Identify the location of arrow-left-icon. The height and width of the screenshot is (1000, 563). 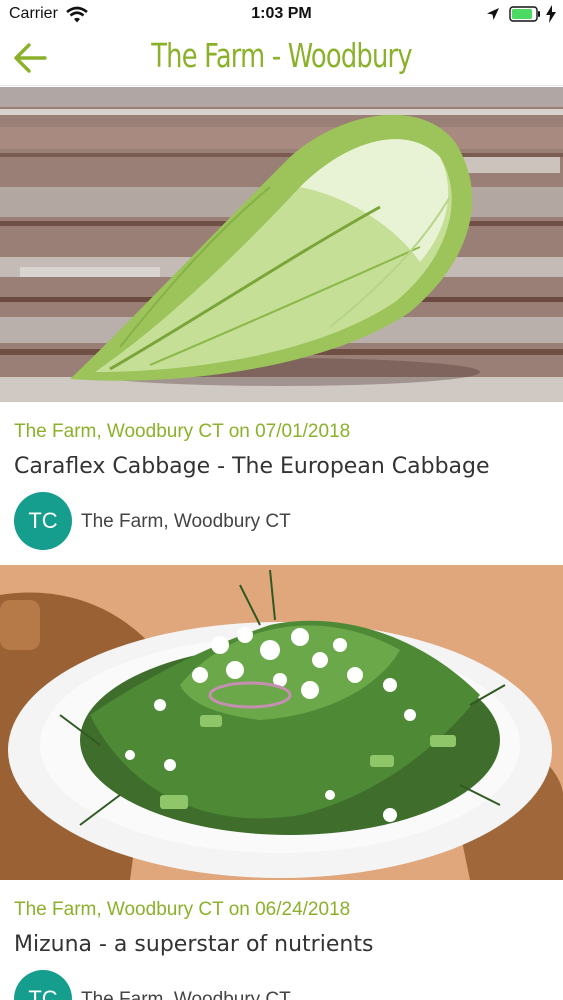
(30, 58).